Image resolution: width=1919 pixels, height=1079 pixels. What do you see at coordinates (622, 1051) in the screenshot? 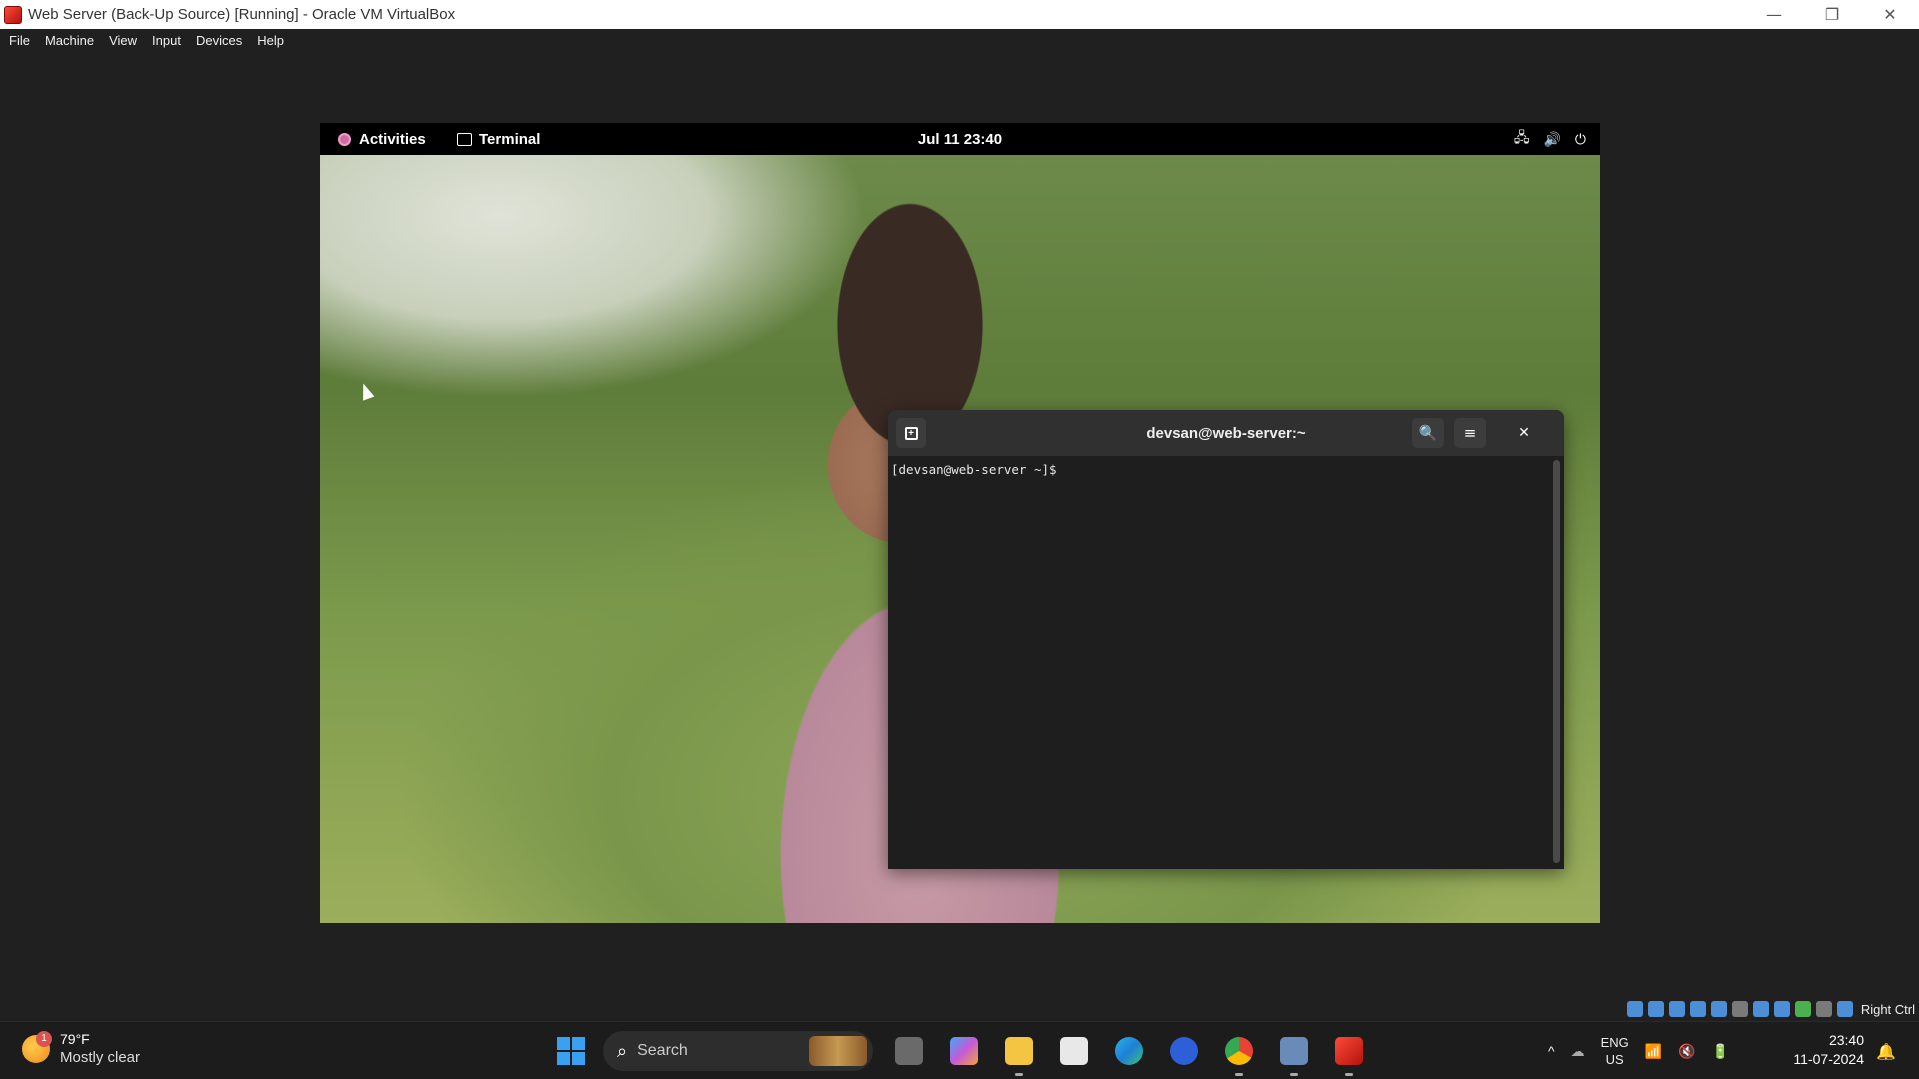
I see `search-icon: ⌕` at bounding box center [622, 1051].